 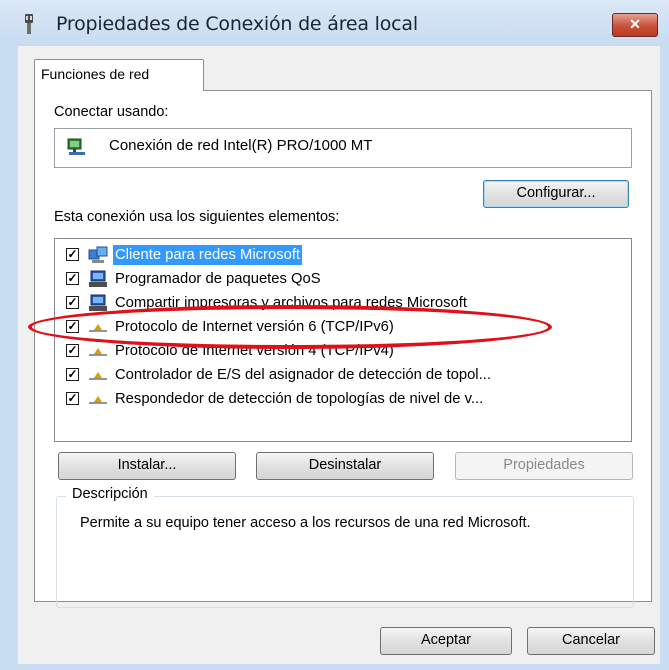 I want to click on list-item: ✓ Programador de paquetes QoS, so click(x=343, y=279).